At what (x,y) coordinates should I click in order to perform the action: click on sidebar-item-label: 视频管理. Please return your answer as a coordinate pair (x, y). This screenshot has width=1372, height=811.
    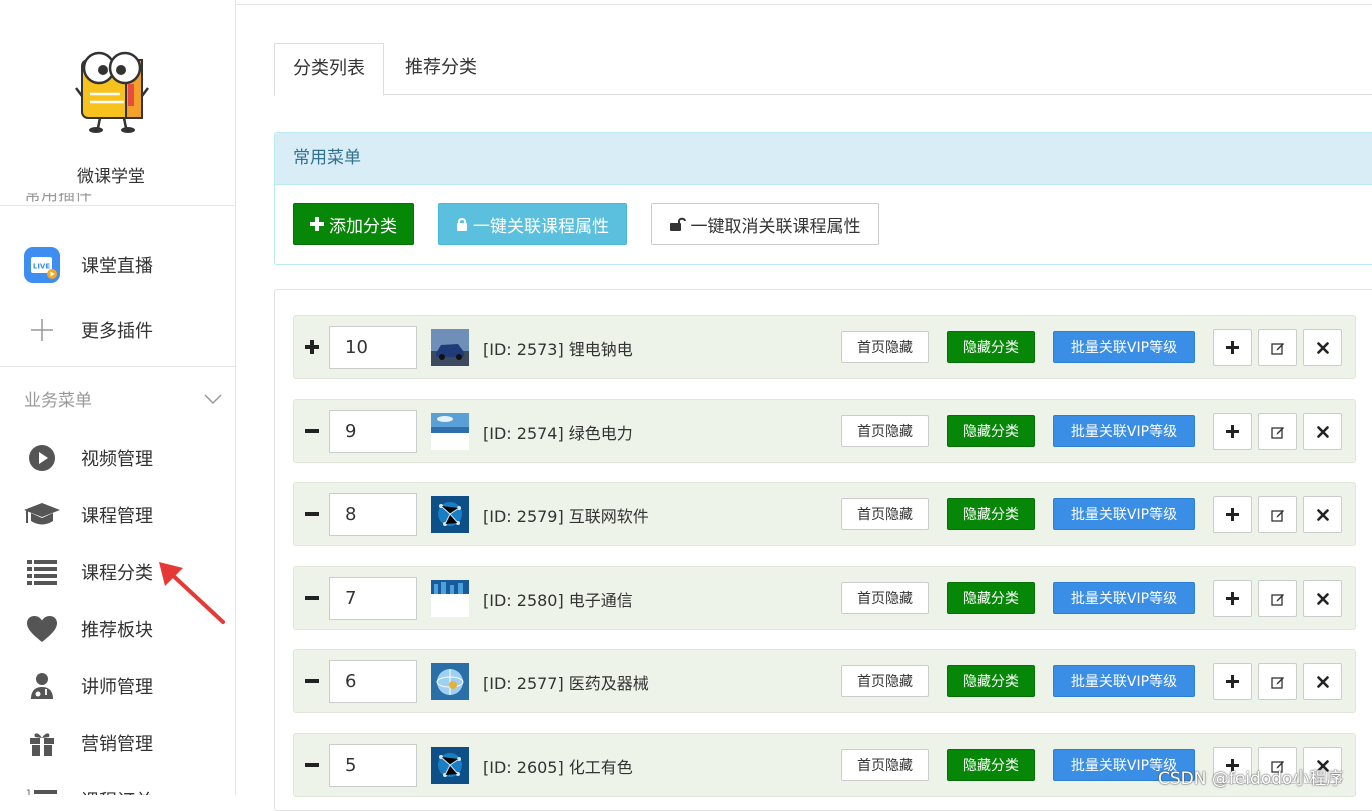
    Looking at the image, I should click on (117, 459).